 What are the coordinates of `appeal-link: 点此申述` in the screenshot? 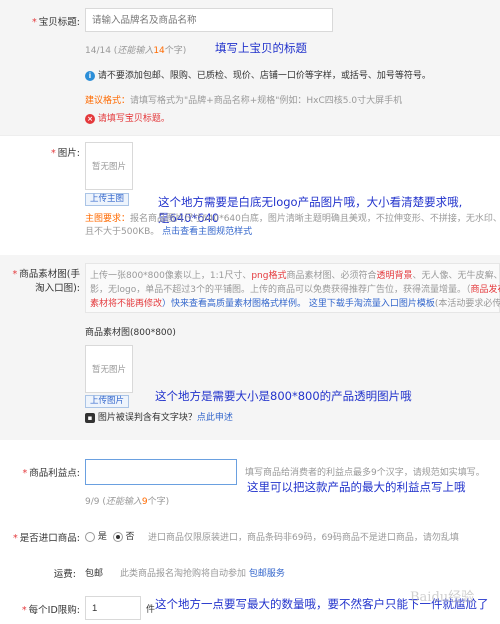 It's located at (215, 418).